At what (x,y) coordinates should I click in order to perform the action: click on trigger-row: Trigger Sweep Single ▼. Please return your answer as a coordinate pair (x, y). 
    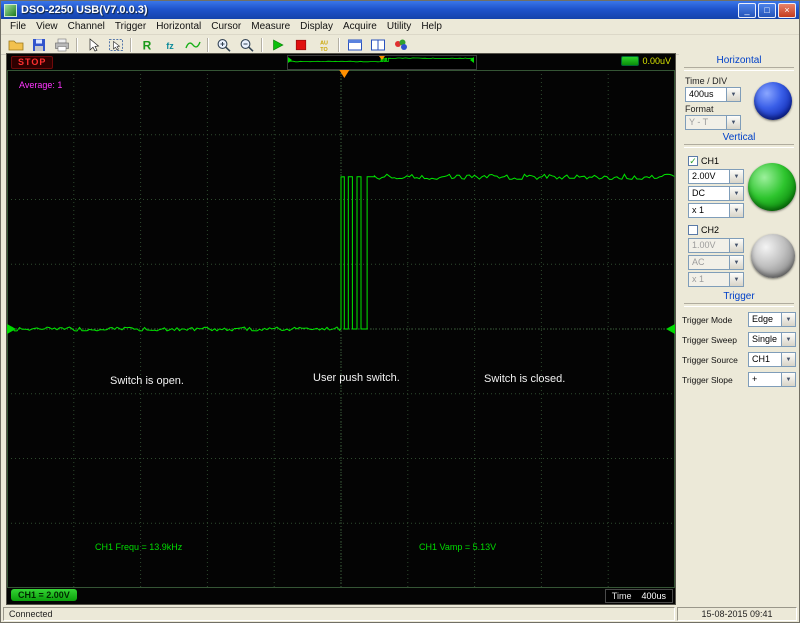
    Looking at the image, I should click on (739, 339).